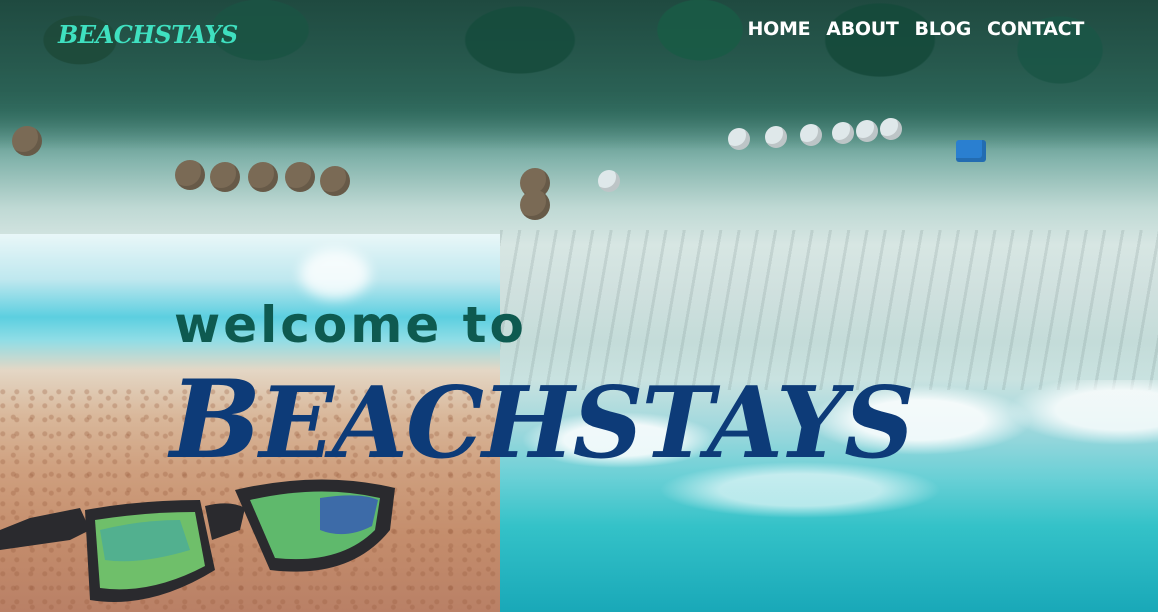  What do you see at coordinates (943, 29) in the screenshot?
I see `nav-blog-link: BLOG` at bounding box center [943, 29].